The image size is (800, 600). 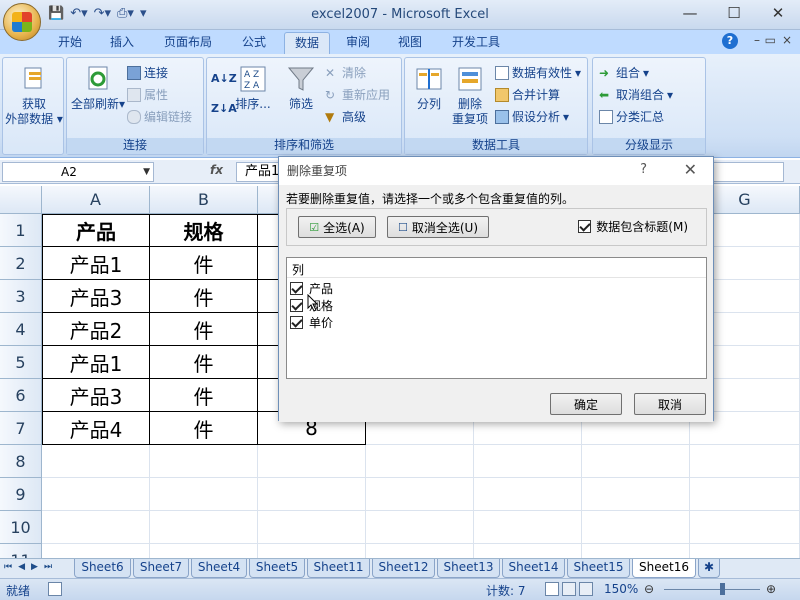 What do you see at coordinates (21, 230) in the screenshot?
I see `row-header: 1` at bounding box center [21, 230].